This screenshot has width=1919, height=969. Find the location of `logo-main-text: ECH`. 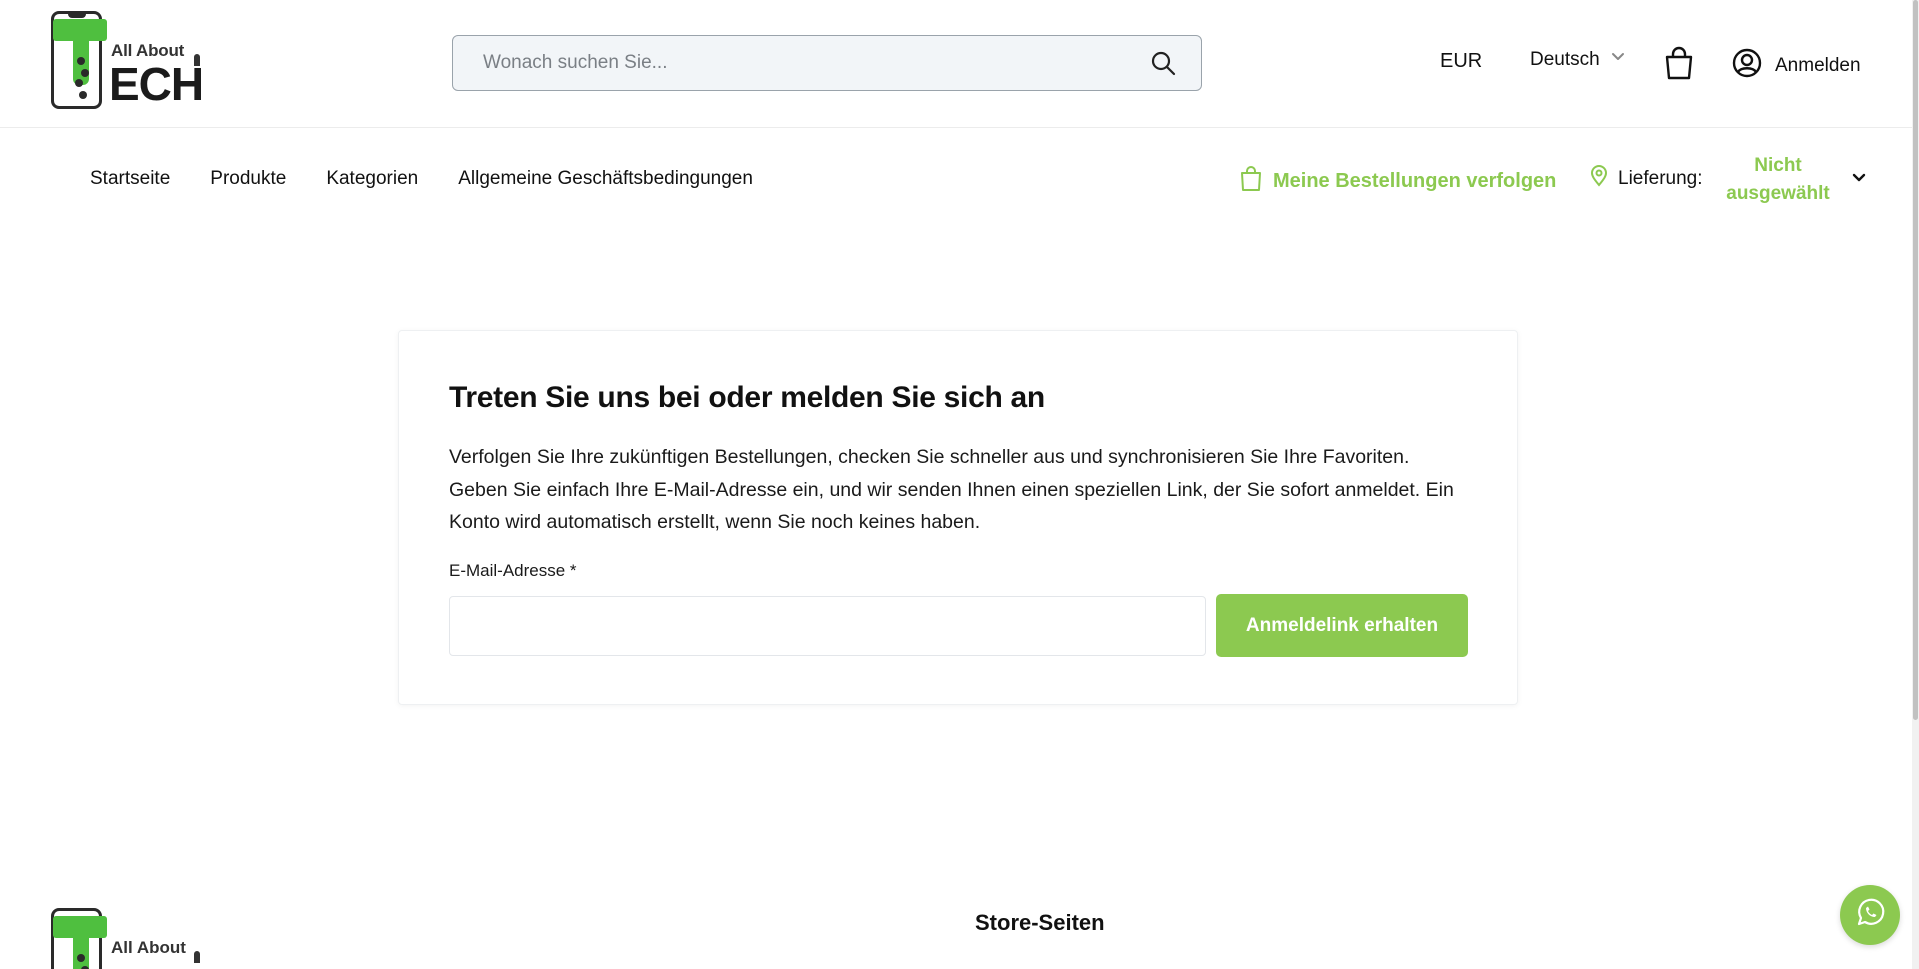

logo-main-text: ECH is located at coordinates (156, 84).